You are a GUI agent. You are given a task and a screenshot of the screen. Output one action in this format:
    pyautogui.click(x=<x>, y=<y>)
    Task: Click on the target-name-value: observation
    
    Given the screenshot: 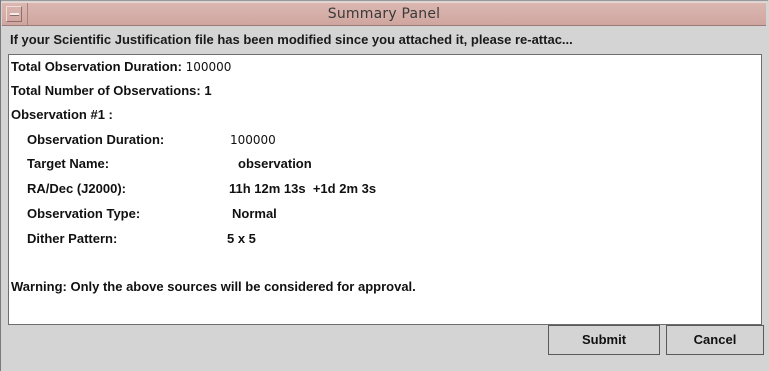 What is the action you would take?
    pyautogui.click(x=275, y=163)
    